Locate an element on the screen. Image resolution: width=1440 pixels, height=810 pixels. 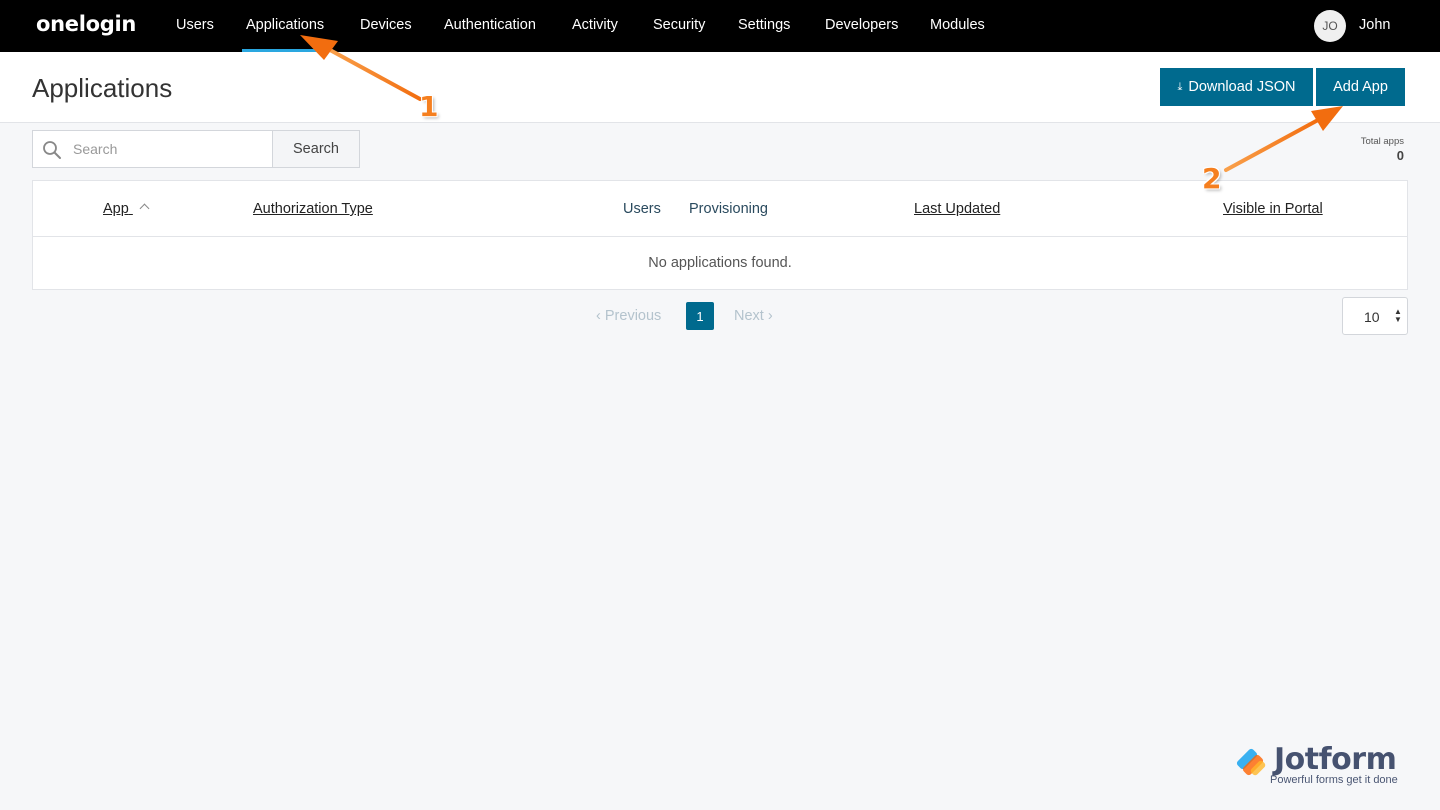
previous-page-button: ‹ Previous is located at coordinates (628, 316).